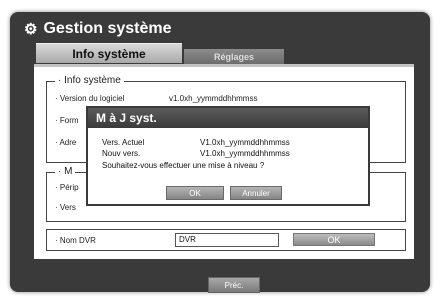  Describe the element at coordinates (334, 239) in the screenshot. I see `dvr-ok-button: OK` at that location.